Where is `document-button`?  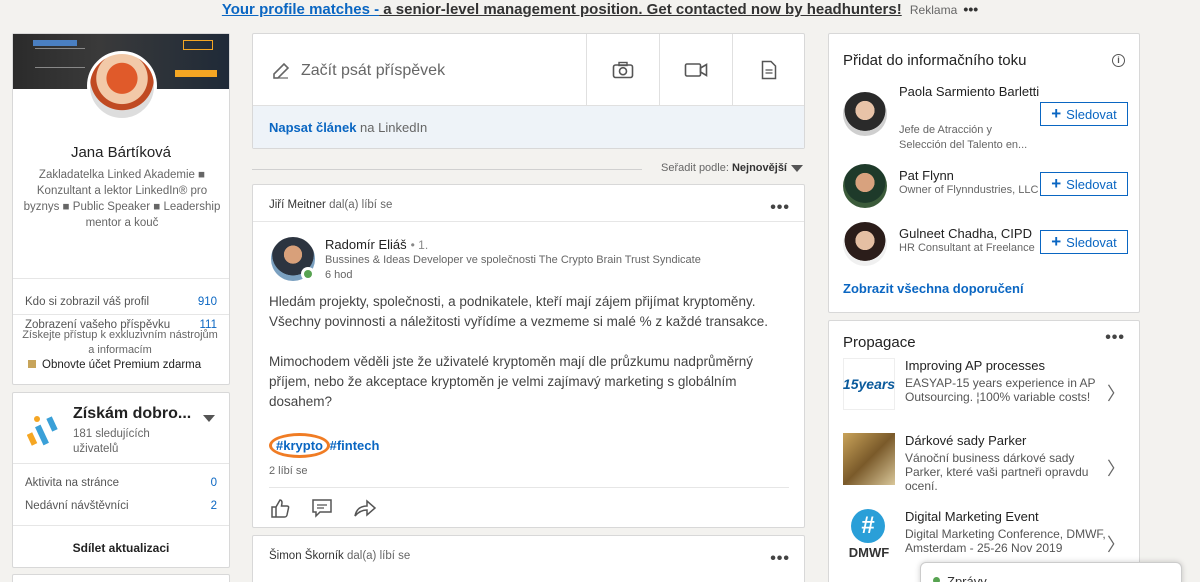 document-button is located at coordinates (768, 70).